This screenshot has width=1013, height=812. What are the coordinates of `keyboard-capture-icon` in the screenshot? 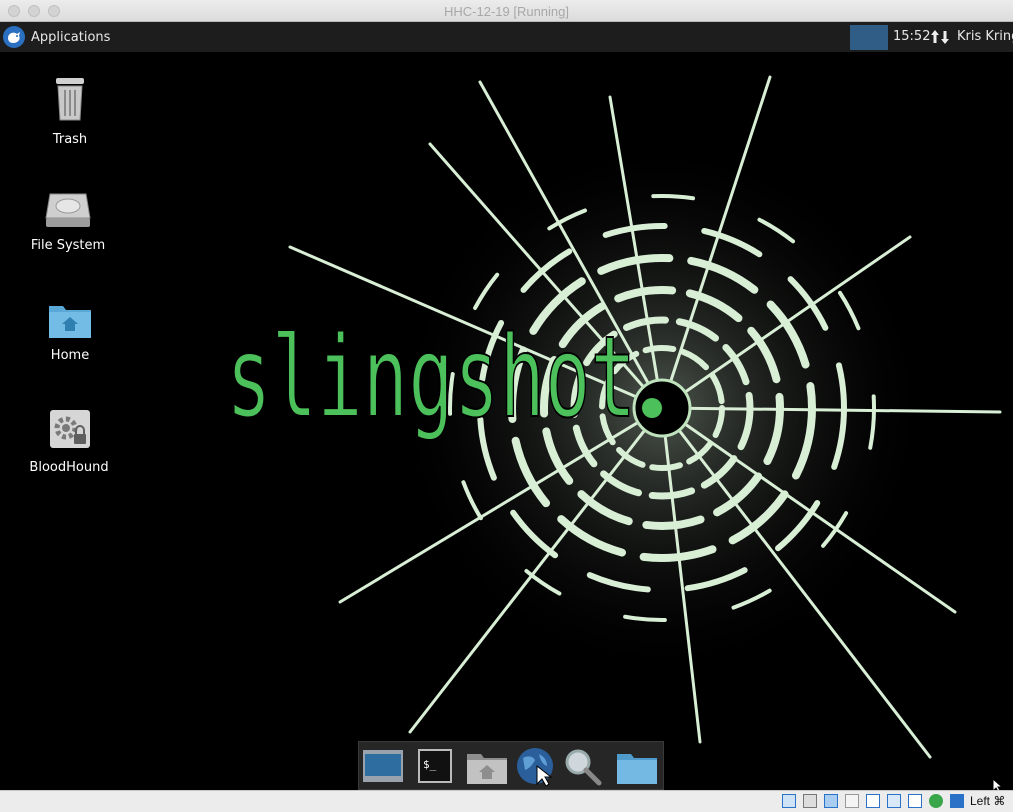 It's located at (957, 801).